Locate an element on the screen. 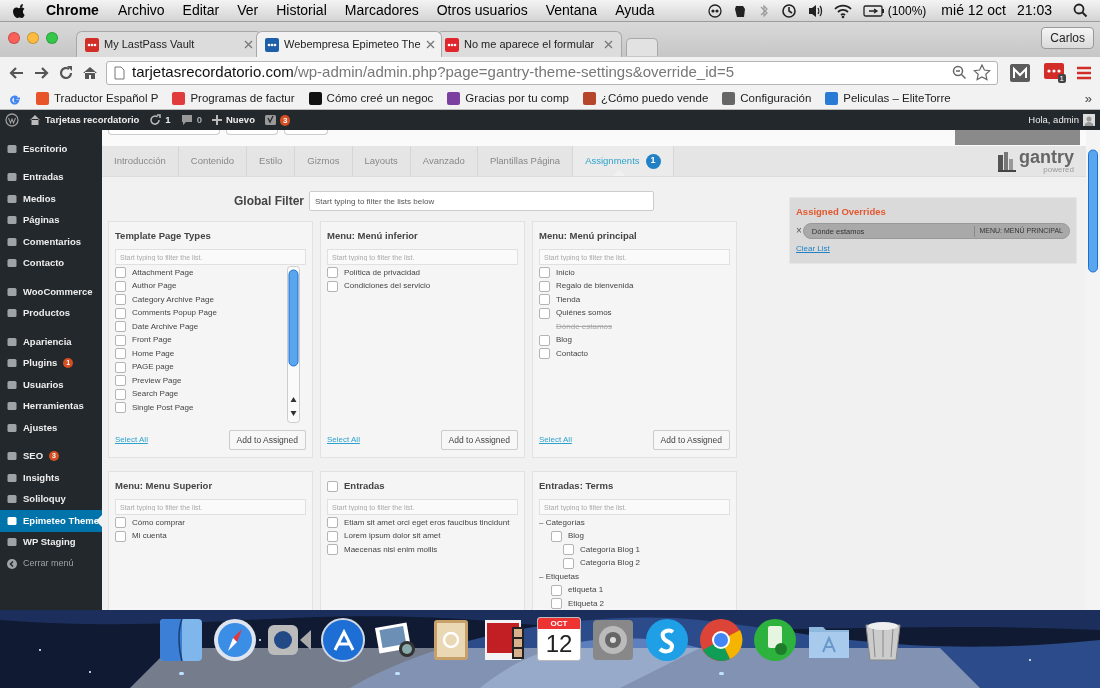  date-label: mié 12 oct is located at coordinates (973, 10).